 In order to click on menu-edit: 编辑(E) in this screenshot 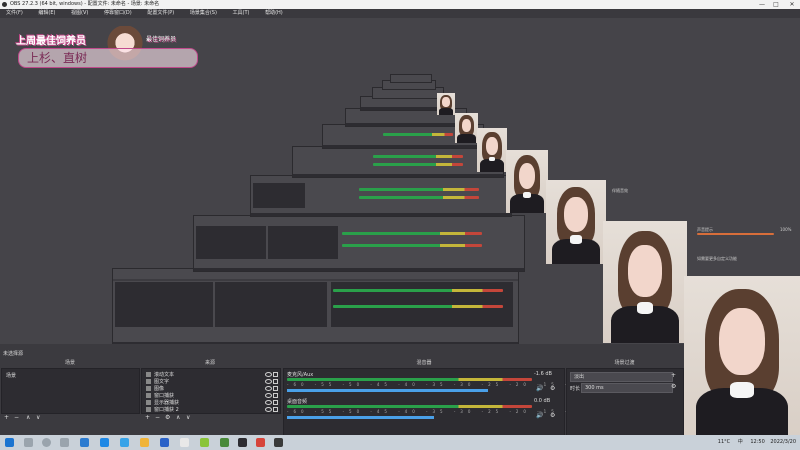, I will do `click(46, 13)`.